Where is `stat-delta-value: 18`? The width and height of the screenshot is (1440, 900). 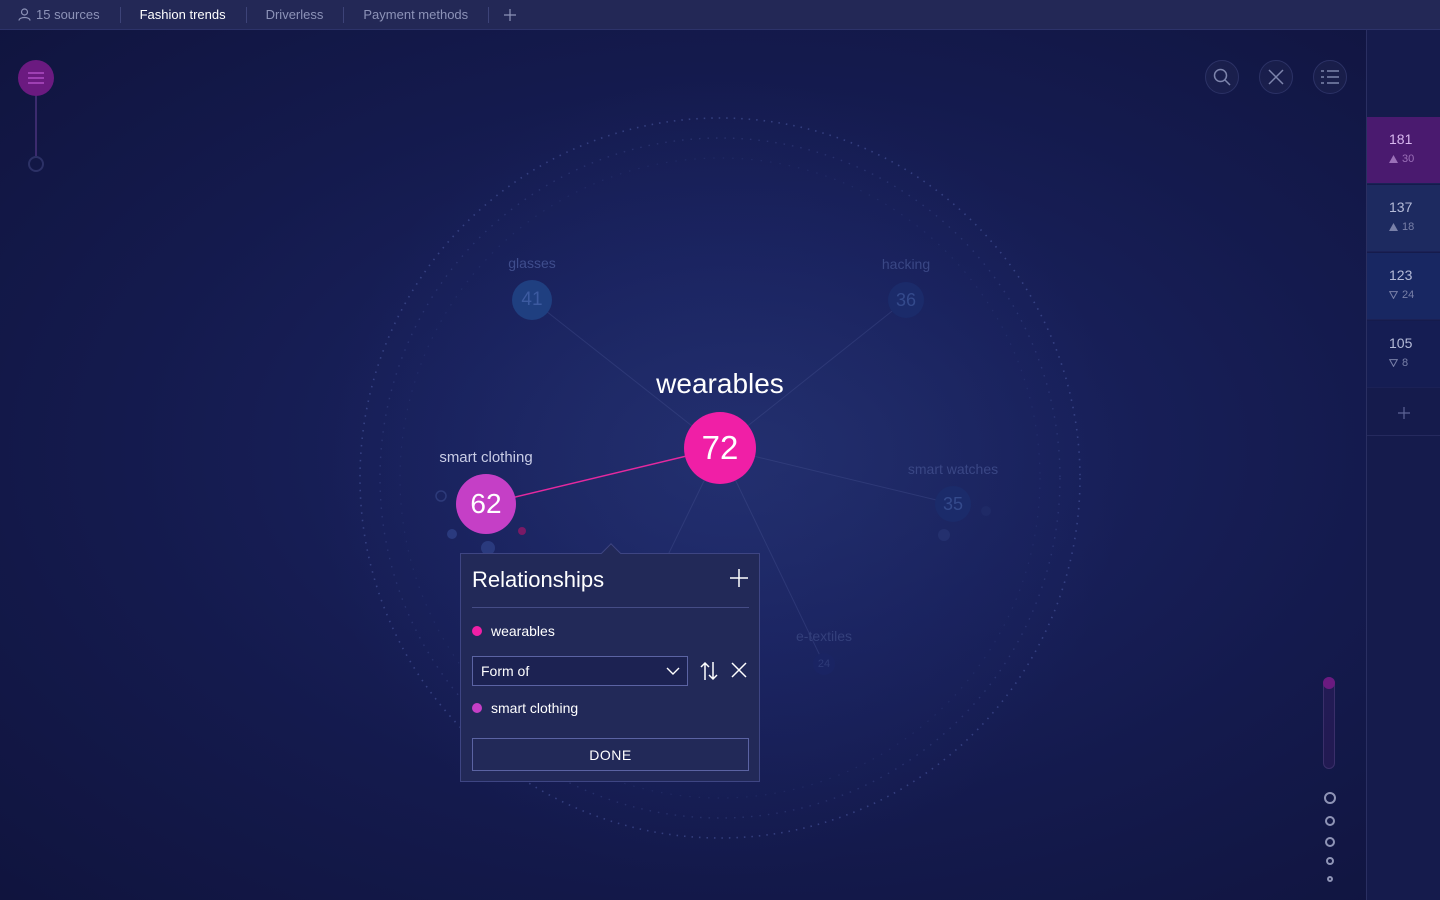
stat-delta-value: 18 is located at coordinates (1408, 227).